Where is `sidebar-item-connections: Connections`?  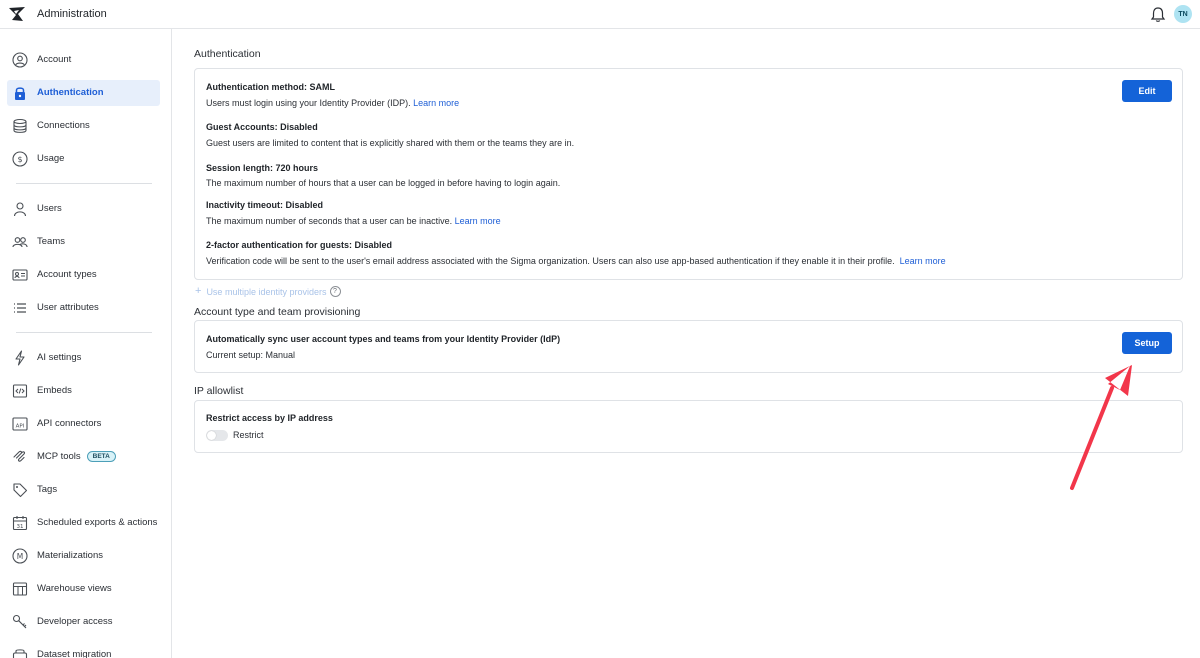 sidebar-item-connections: Connections is located at coordinates (83, 126).